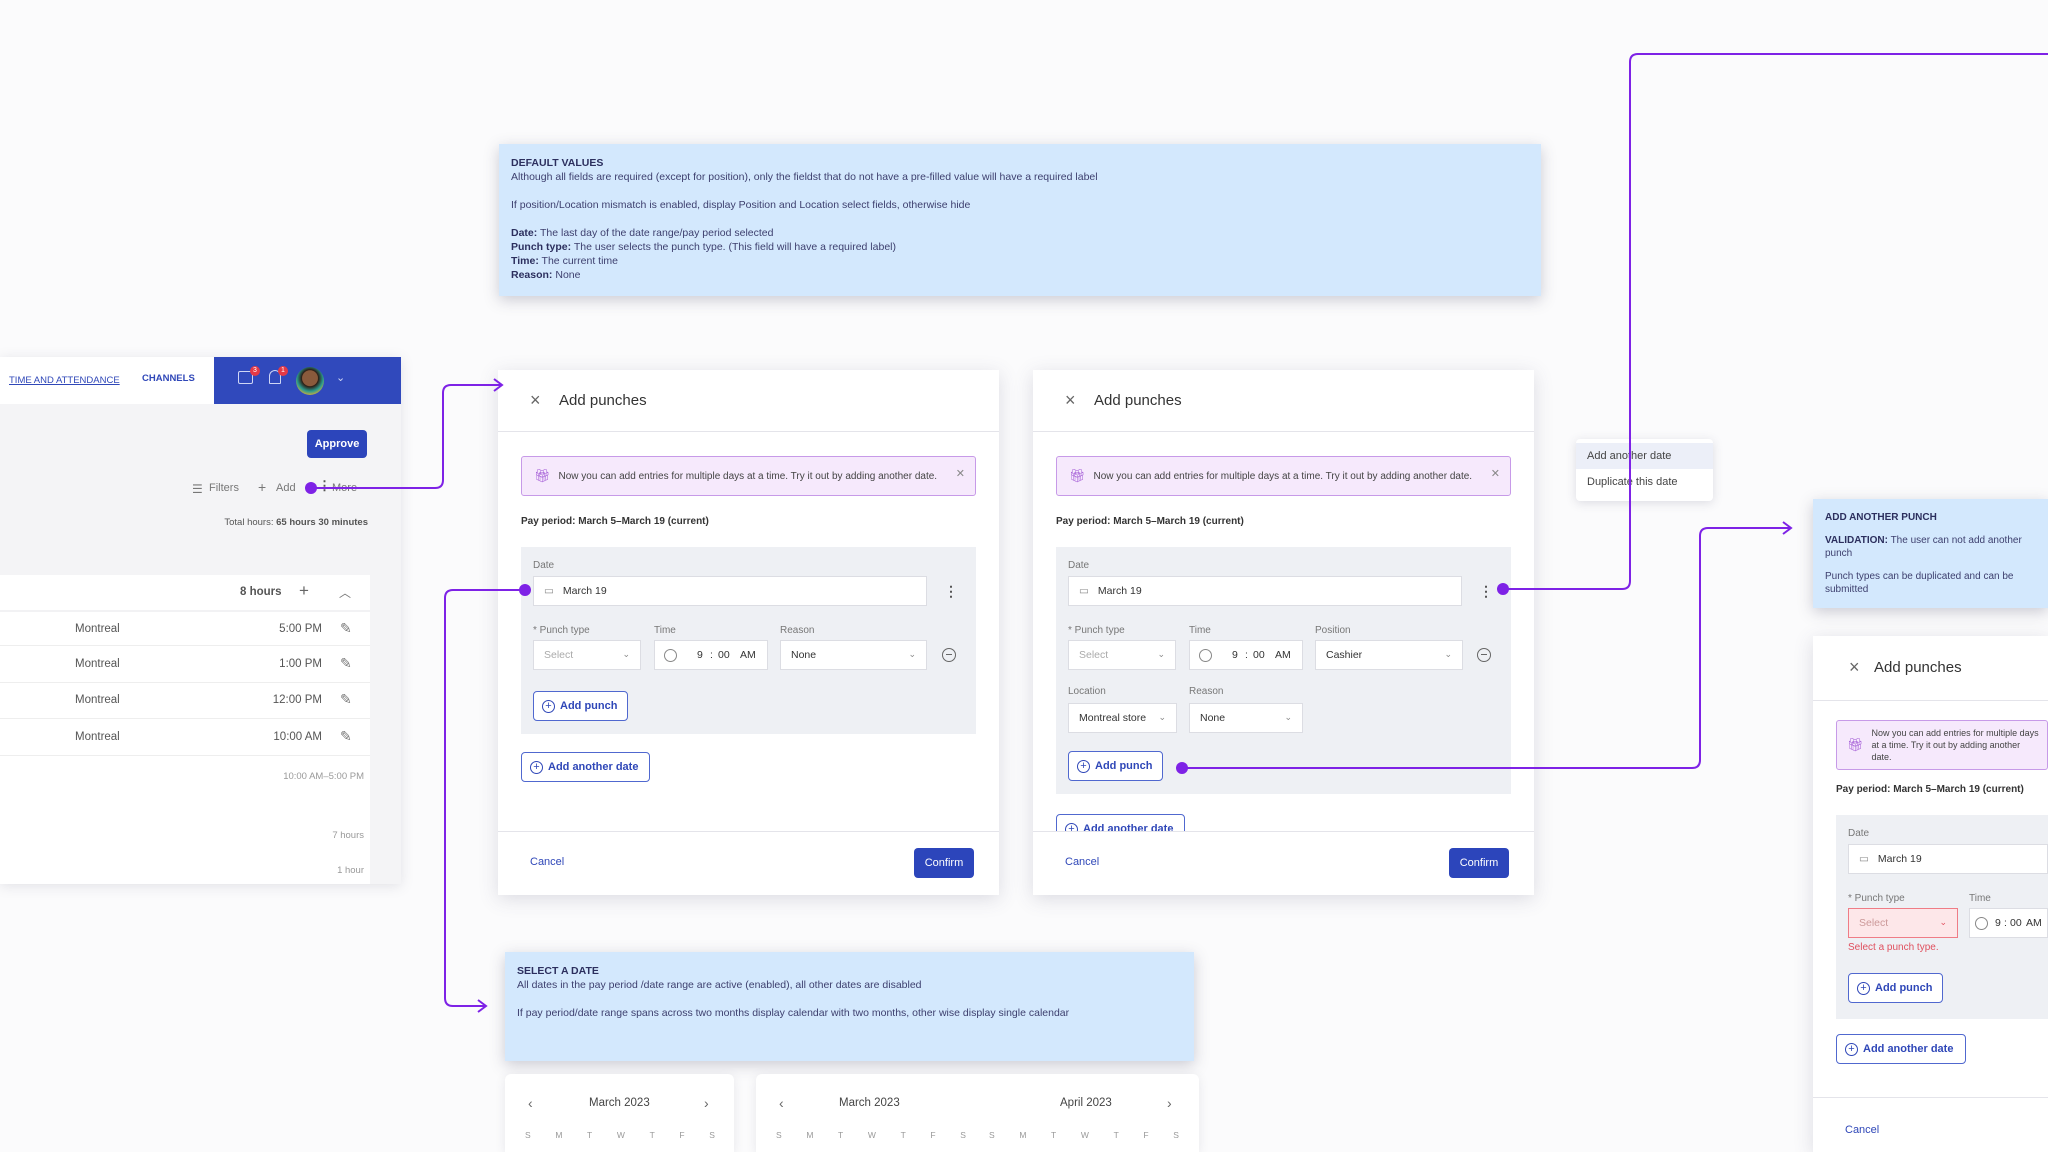 The height and width of the screenshot is (1152, 2048). What do you see at coordinates (310, 381) in the screenshot?
I see `avatar` at bounding box center [310, 381].